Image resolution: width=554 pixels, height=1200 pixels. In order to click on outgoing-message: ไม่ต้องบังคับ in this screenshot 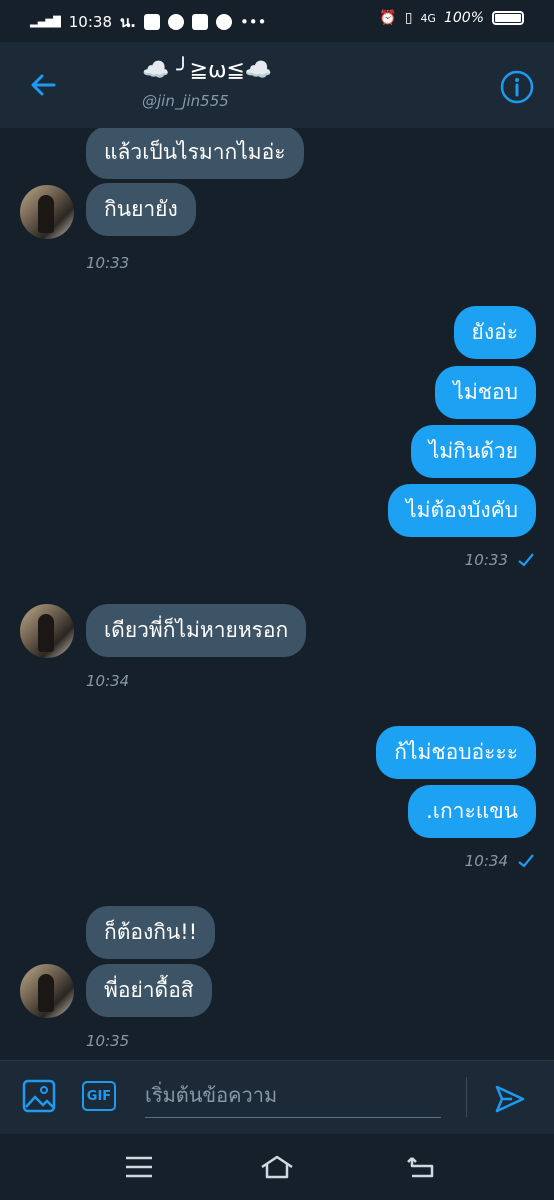, I will do `click(462, 510)`.